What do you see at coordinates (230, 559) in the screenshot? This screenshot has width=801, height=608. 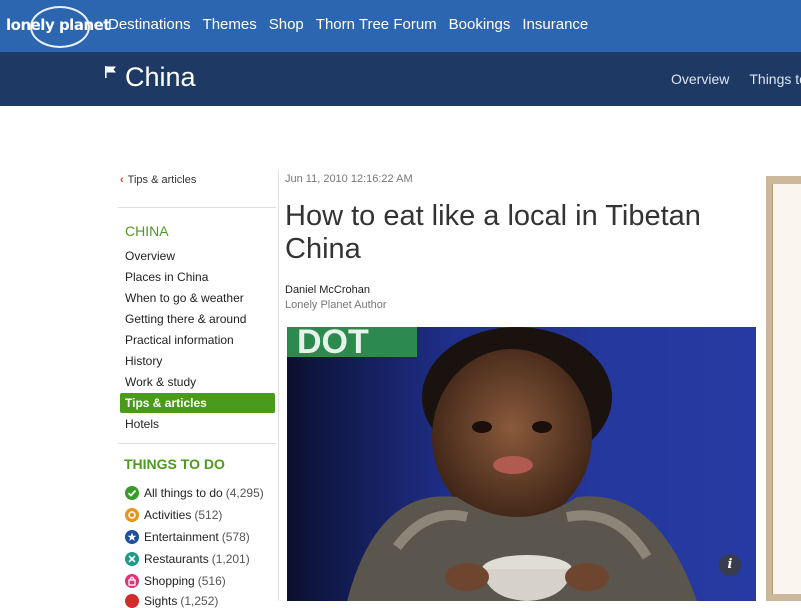 I see `things-item-count: (1,201)` at bounding box center [230, 559].